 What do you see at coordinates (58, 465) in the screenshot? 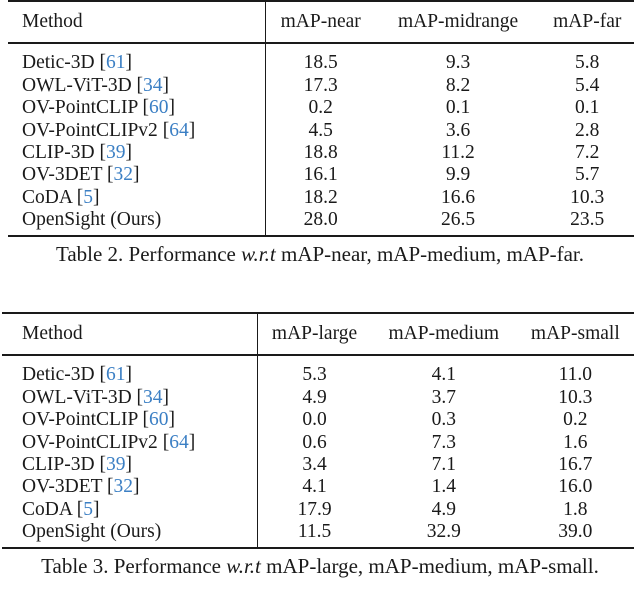
I see `method-name: CLIP-3D` at bounding box center [58, 465].